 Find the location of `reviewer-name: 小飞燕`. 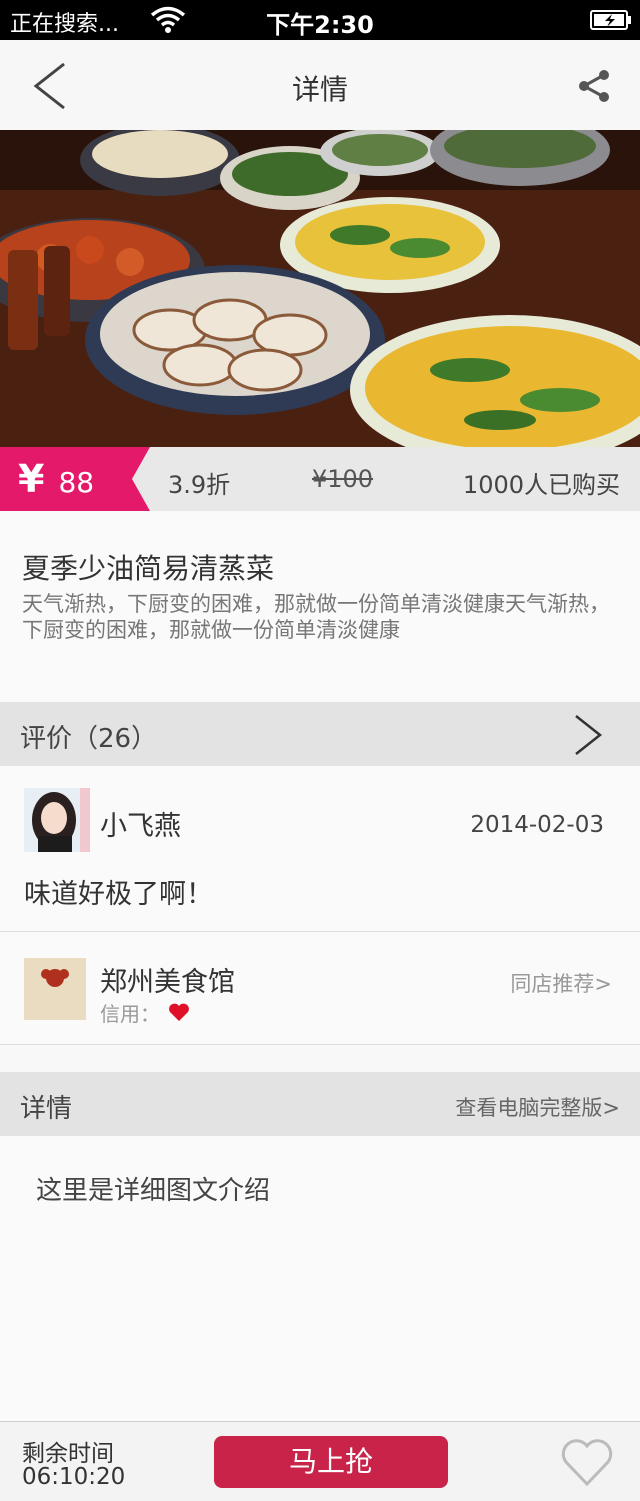

reviewer-name: 小飞燕 is located at coordinates (140, 826).